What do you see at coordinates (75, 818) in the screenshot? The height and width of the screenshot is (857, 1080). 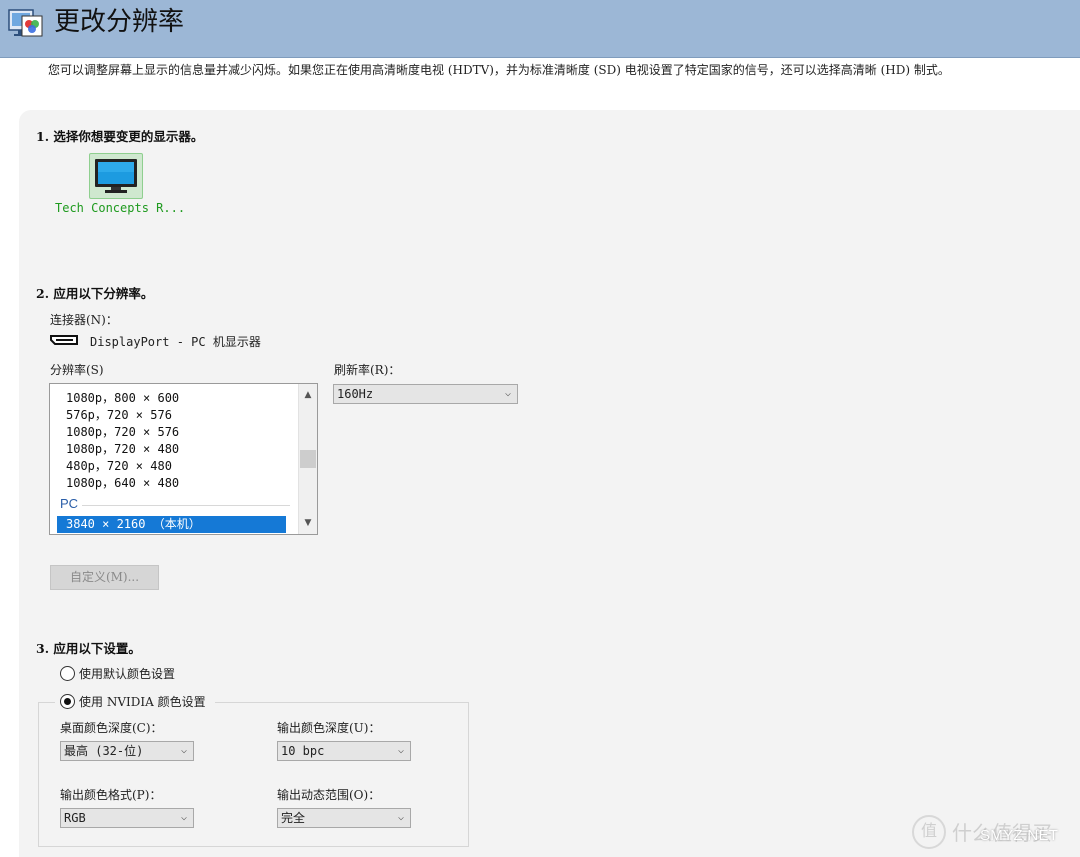 I see `output-color-format-value: RGB` at bounding box center [75, 818].